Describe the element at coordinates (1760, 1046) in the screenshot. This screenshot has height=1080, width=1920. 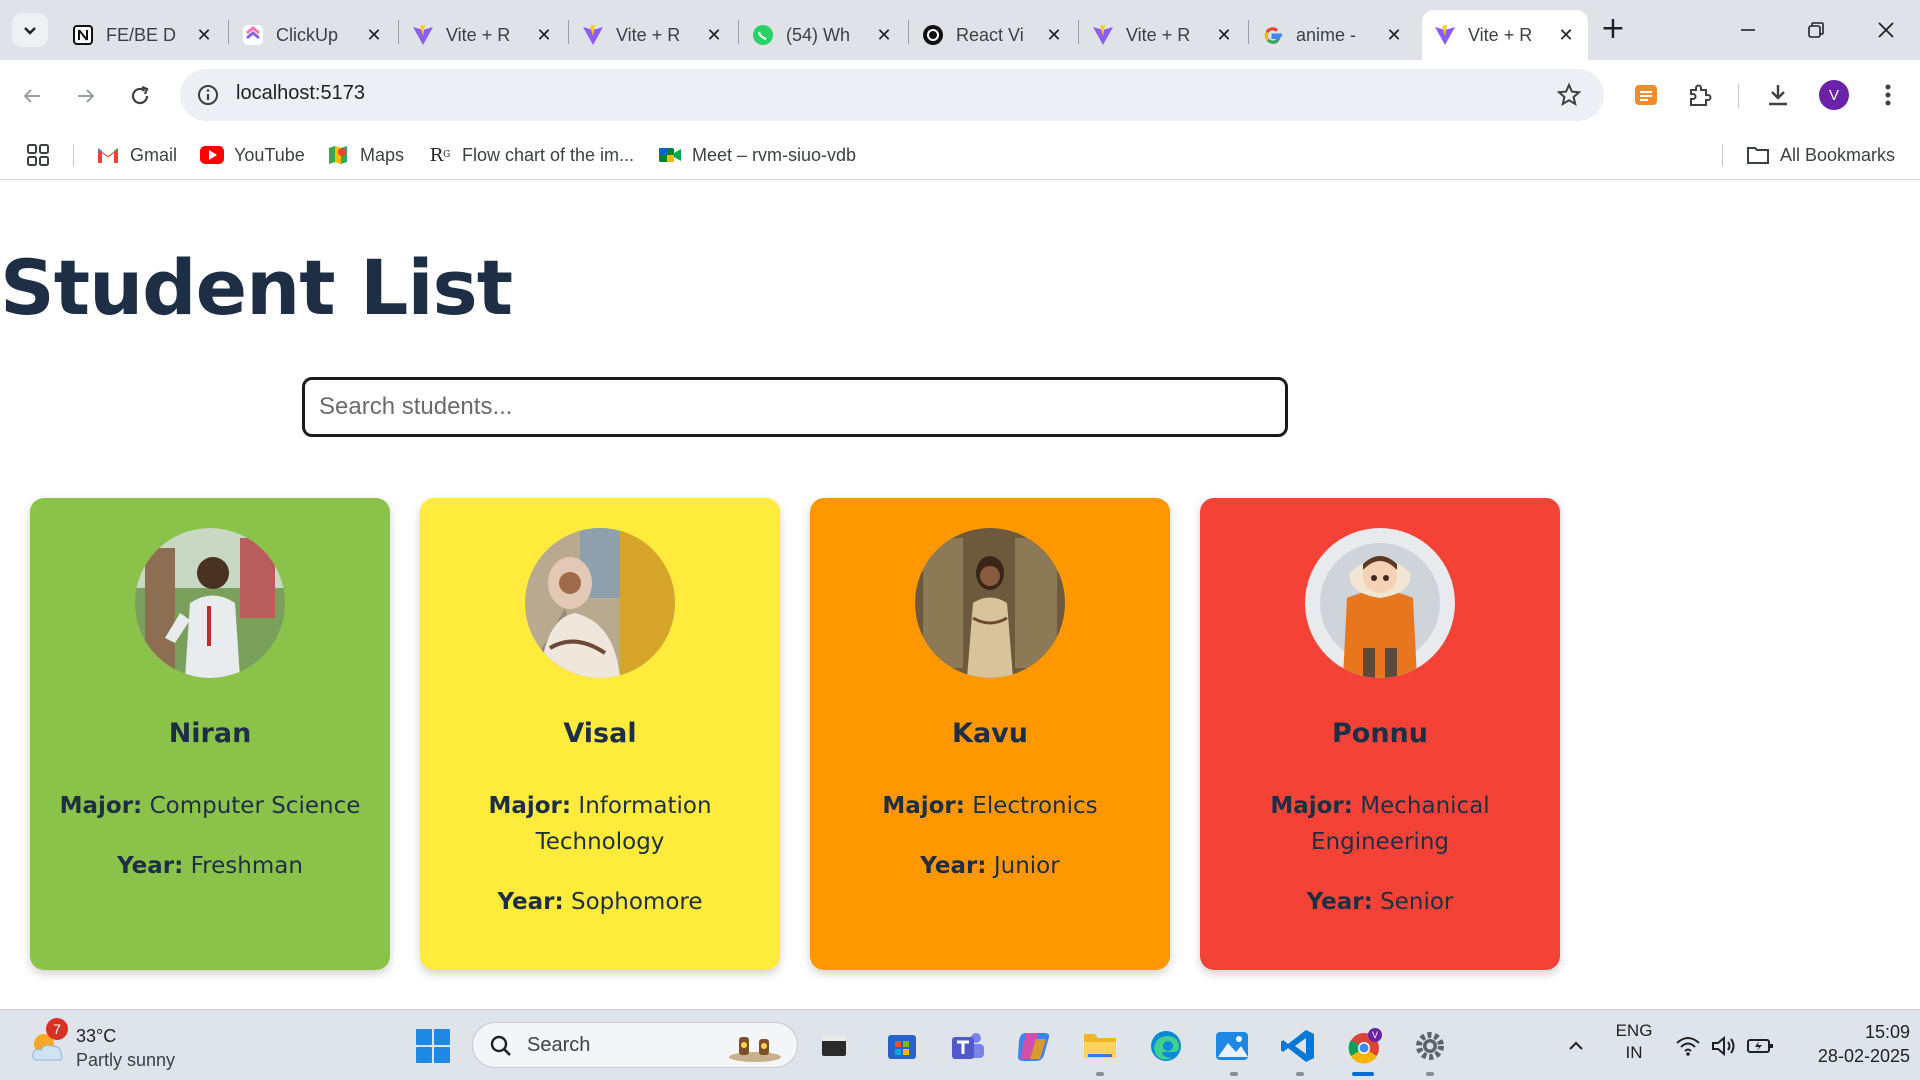
I see `battery-icon` at that location.